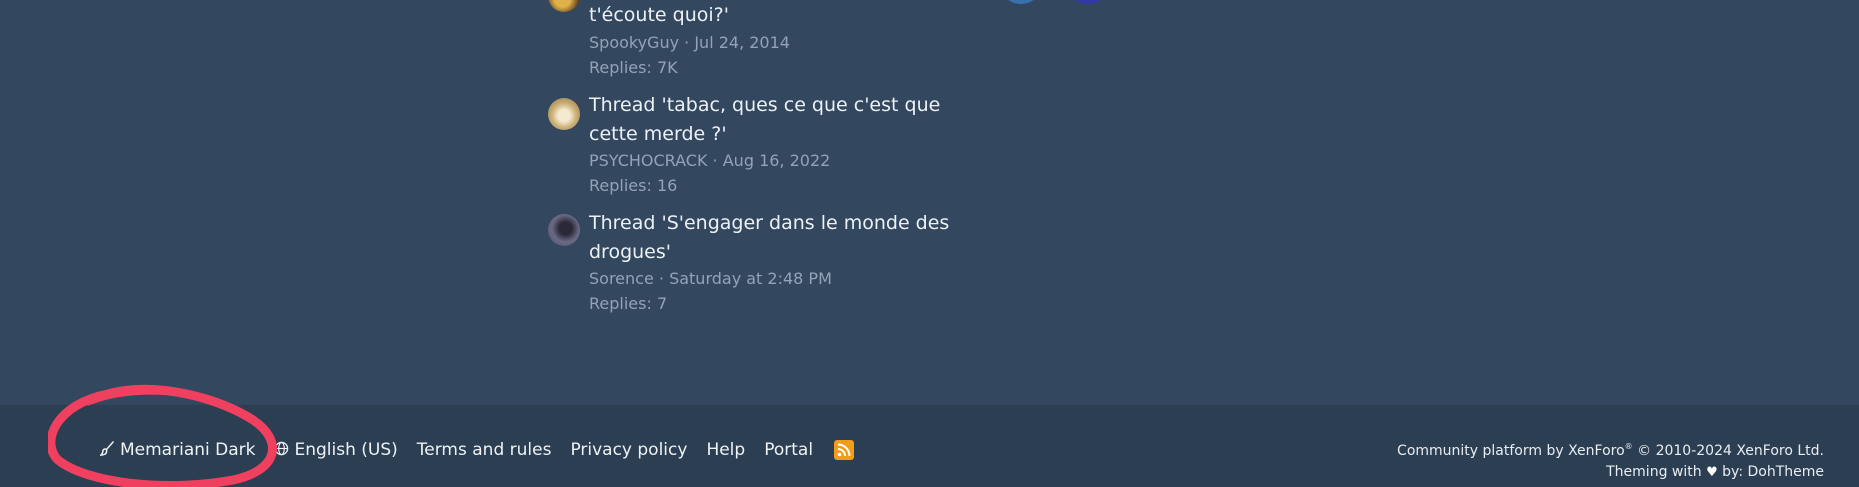 Image resolution: width=1859 pixels, height=487 pixels. What do you see at coordinates (484, 450) in the screenshot?
I see `terms-link: Terms and rules` at bounding box center [484, 450].